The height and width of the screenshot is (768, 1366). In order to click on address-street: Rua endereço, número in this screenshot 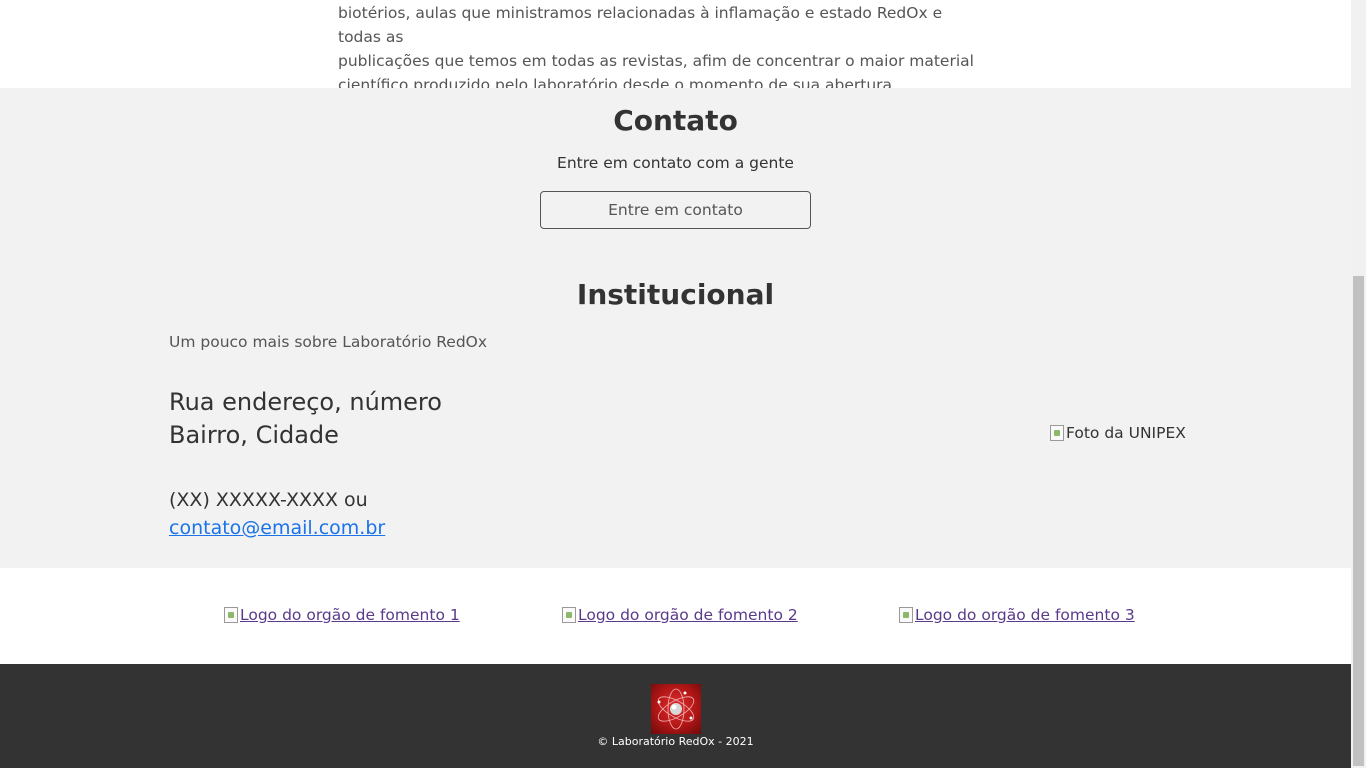, I will do `click(305, 402)`.